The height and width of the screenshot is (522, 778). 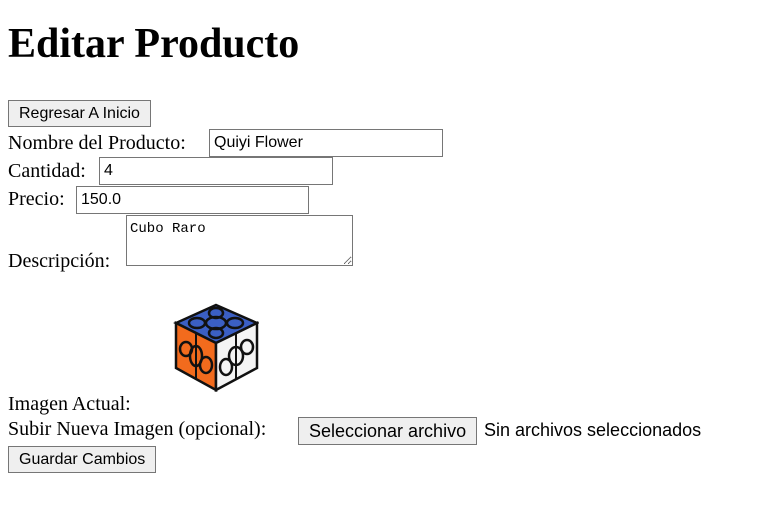 What do you see at coordinates (97, 143) in the screenshot?
I see `product-name-label: Nombre del Producto:` at bounding box center [97, 143].